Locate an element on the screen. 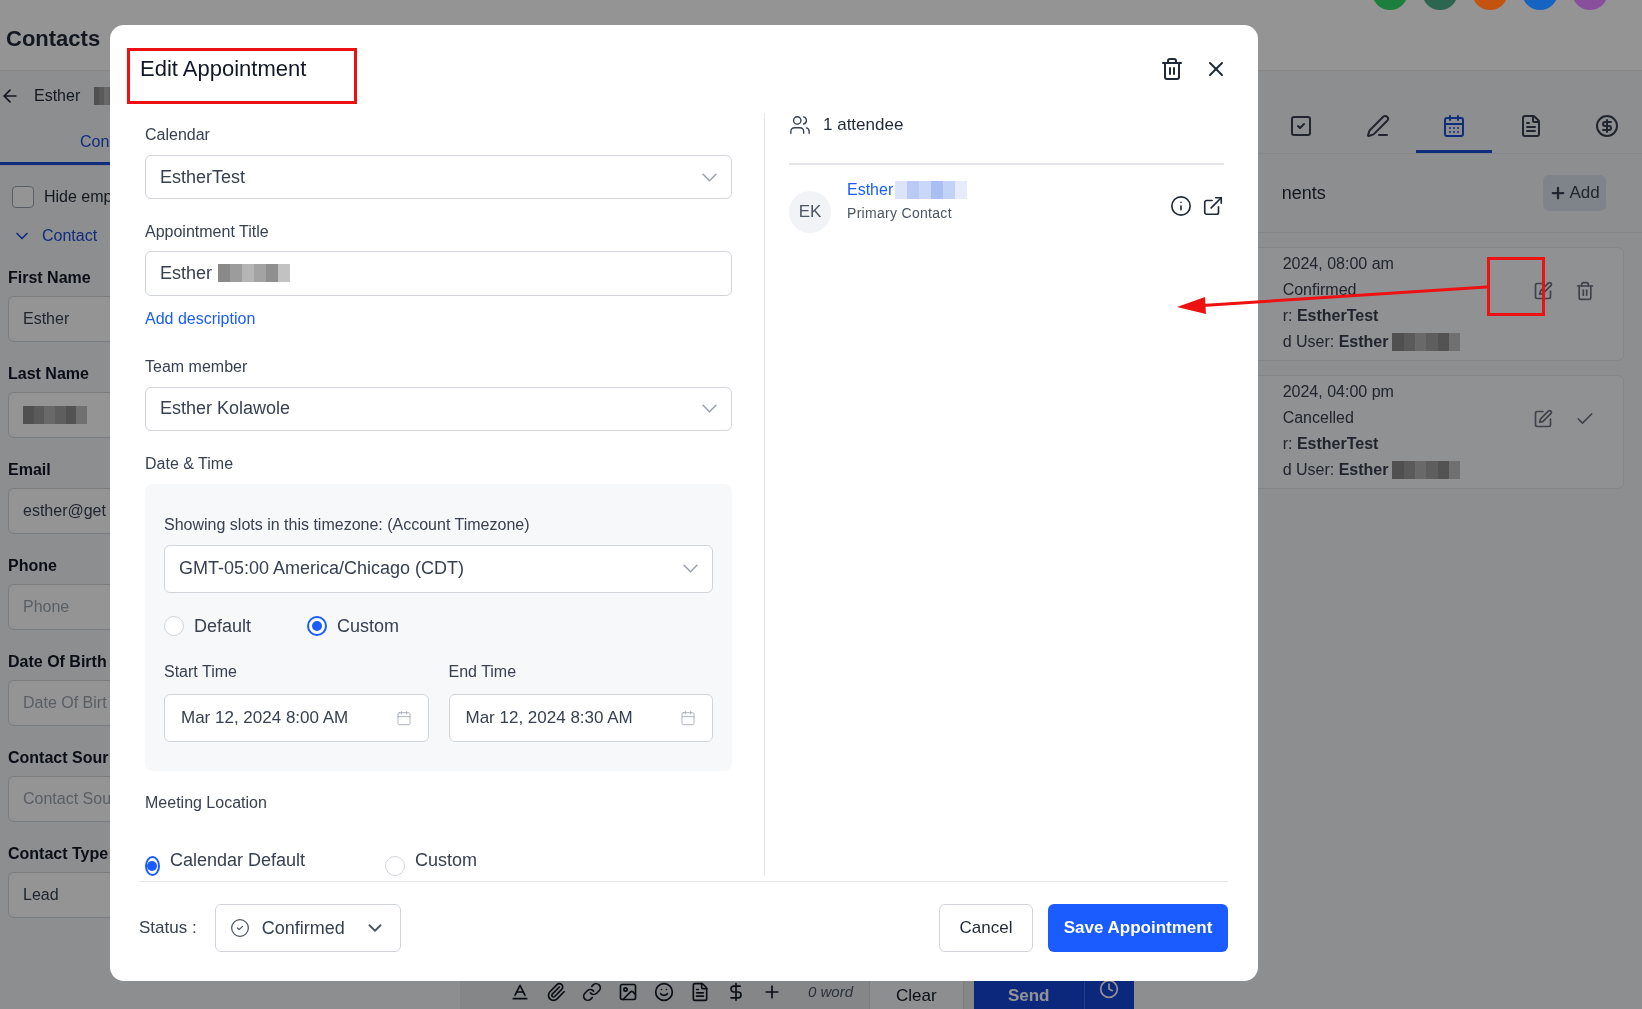 The image size is (1642, 1009). emoji-icon is located at coordinates (664, 992).